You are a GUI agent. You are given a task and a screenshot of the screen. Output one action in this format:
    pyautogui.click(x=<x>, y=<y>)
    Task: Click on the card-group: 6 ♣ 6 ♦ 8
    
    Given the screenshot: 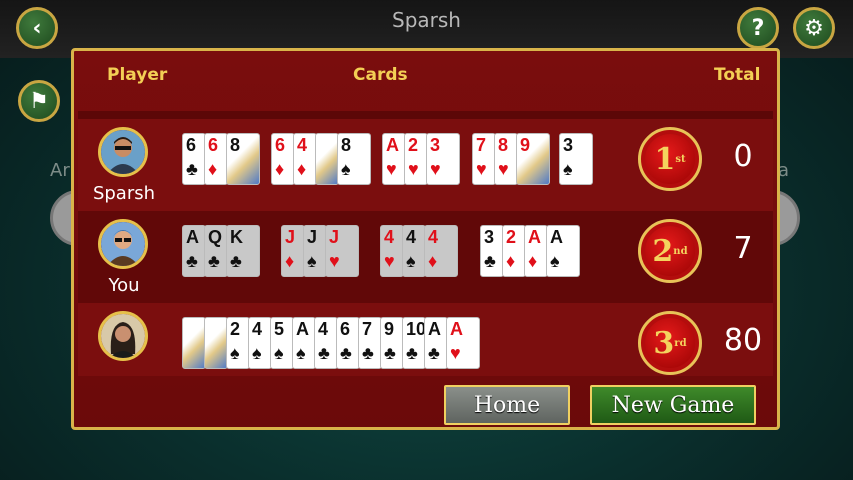 What is the action you would take?
    pyautogui.click(x=221, y=159)
    